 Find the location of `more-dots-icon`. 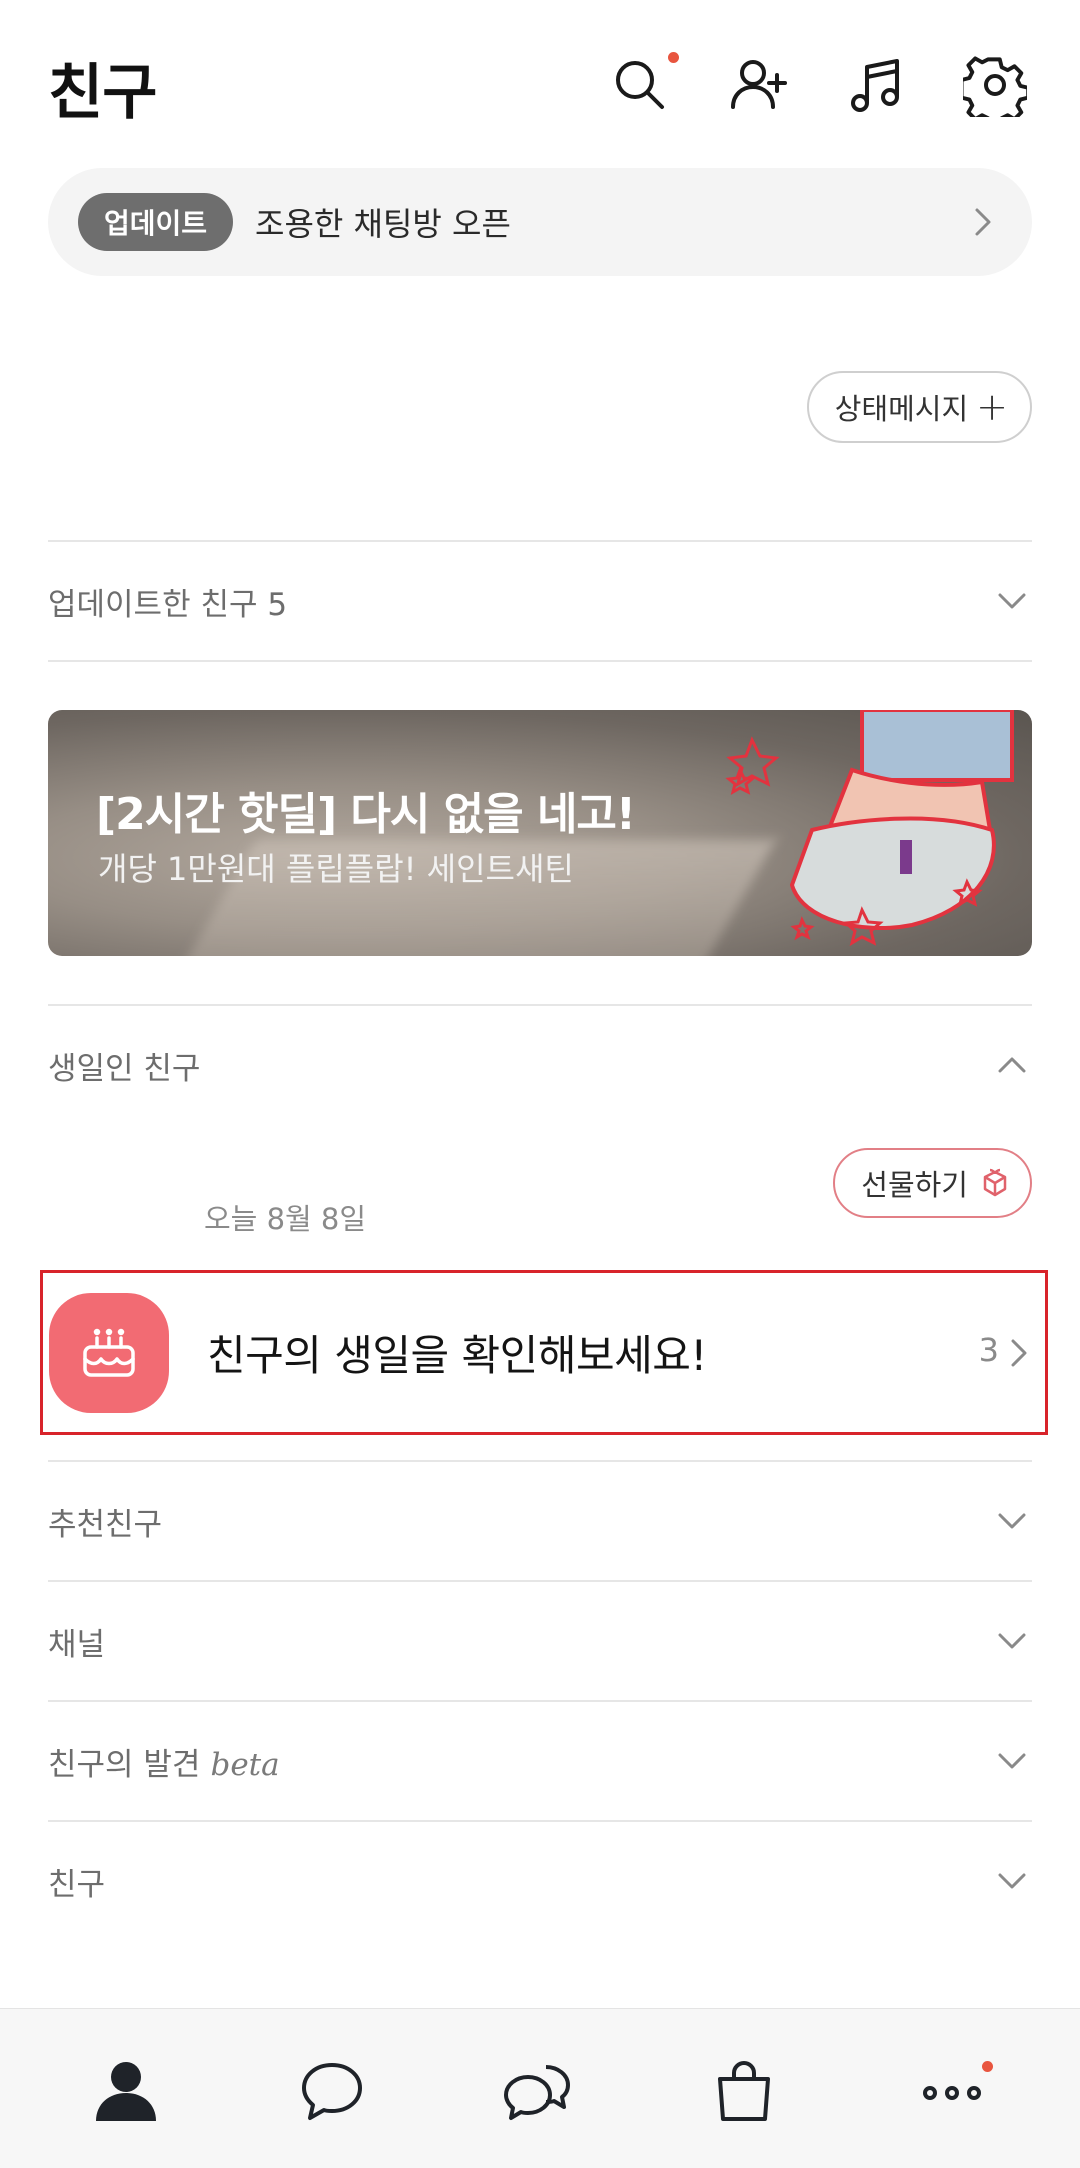

more-dots-icon is located at coordinates (952, 2093).